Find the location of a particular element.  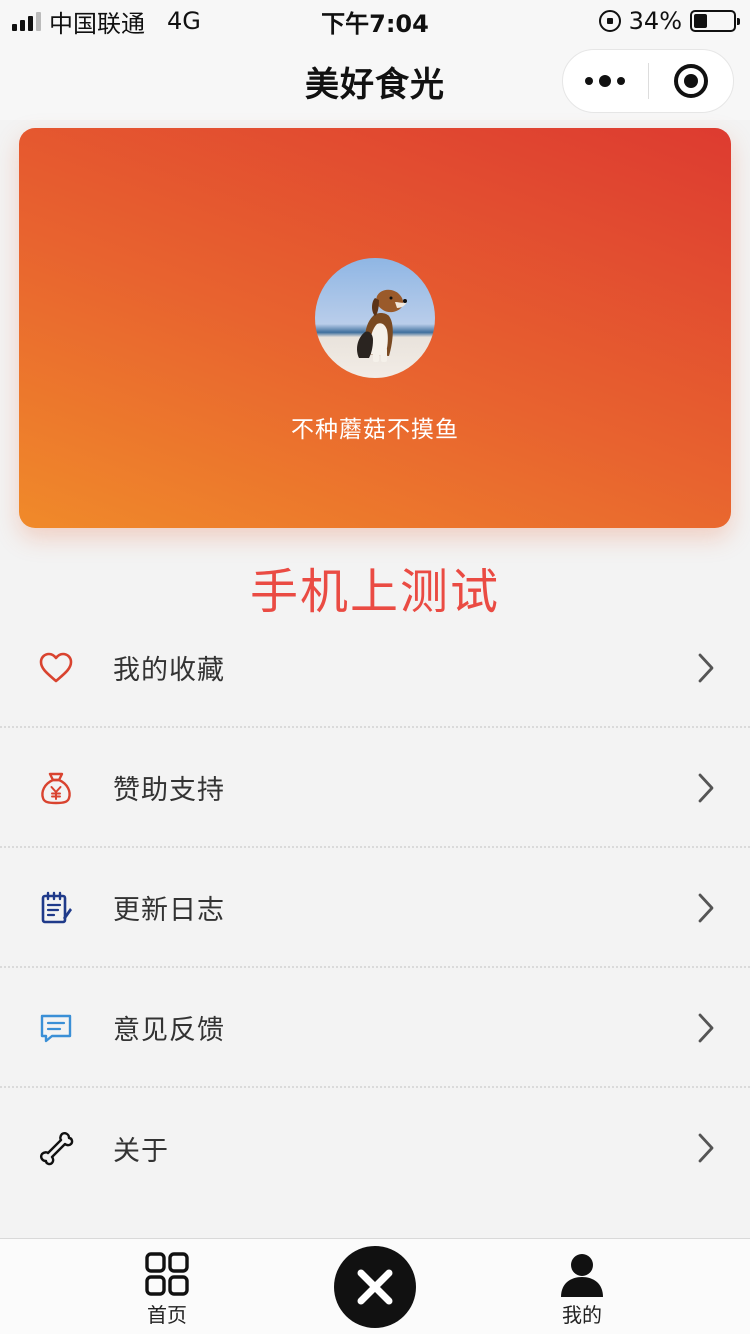

tab-mine-label: 我的 is located at coordinates (582, 1315).